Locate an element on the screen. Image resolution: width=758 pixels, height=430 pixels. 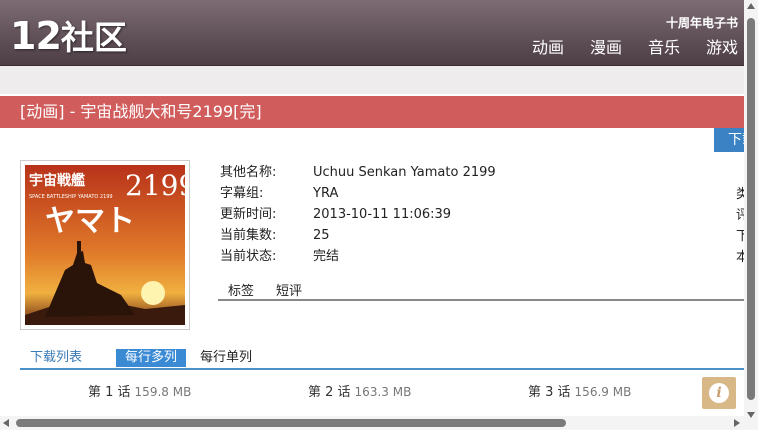
episode-item: 第 1 话 159.8 MB is located at coordinates (139, 392).